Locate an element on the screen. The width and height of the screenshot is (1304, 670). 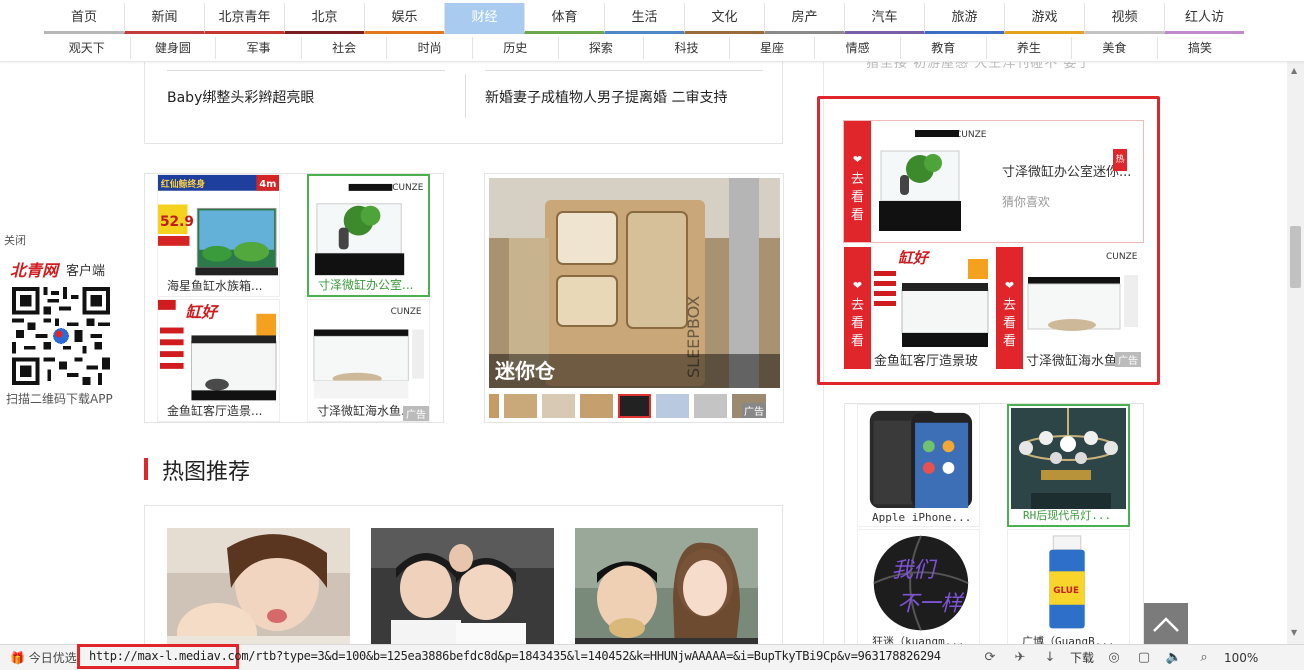
sleepbox-ad: SLEEPBOX 迷你仓 广告 is located at coordinates (634, 298).